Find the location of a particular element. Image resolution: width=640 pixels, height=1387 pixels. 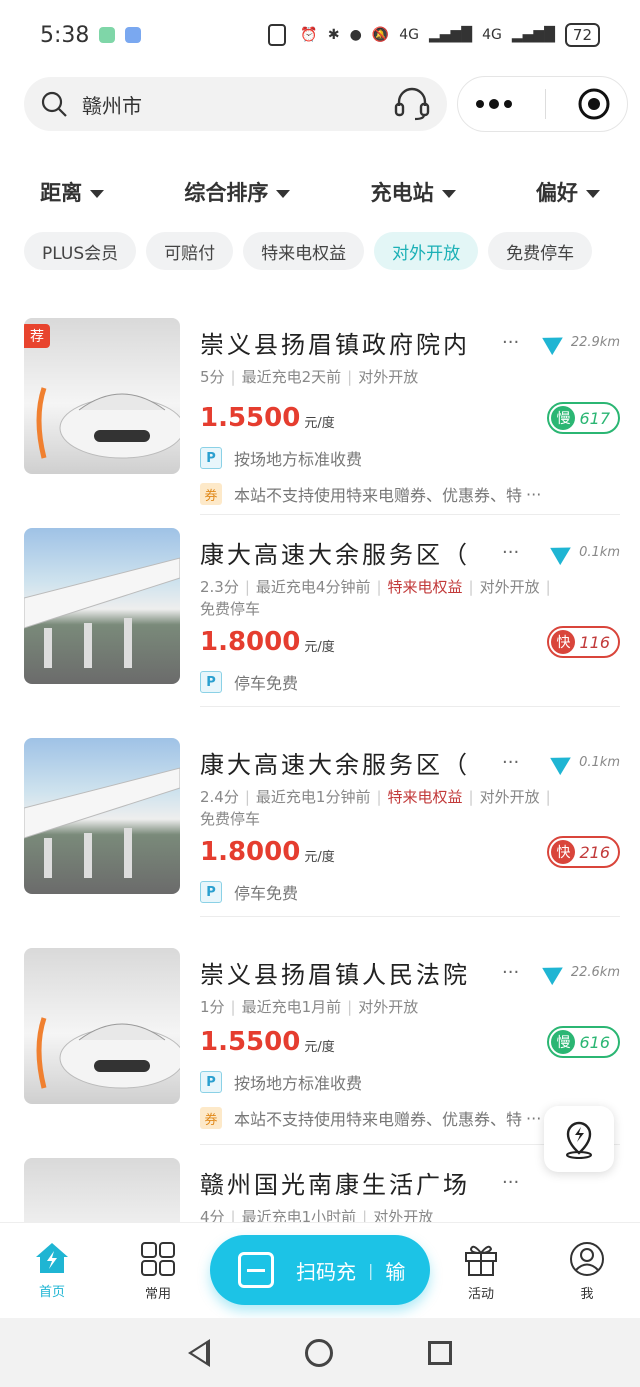

bottom-tab-bar: 首页 常用 扫码充 | 输 活动 我 is located at coordinates (320, 1270).